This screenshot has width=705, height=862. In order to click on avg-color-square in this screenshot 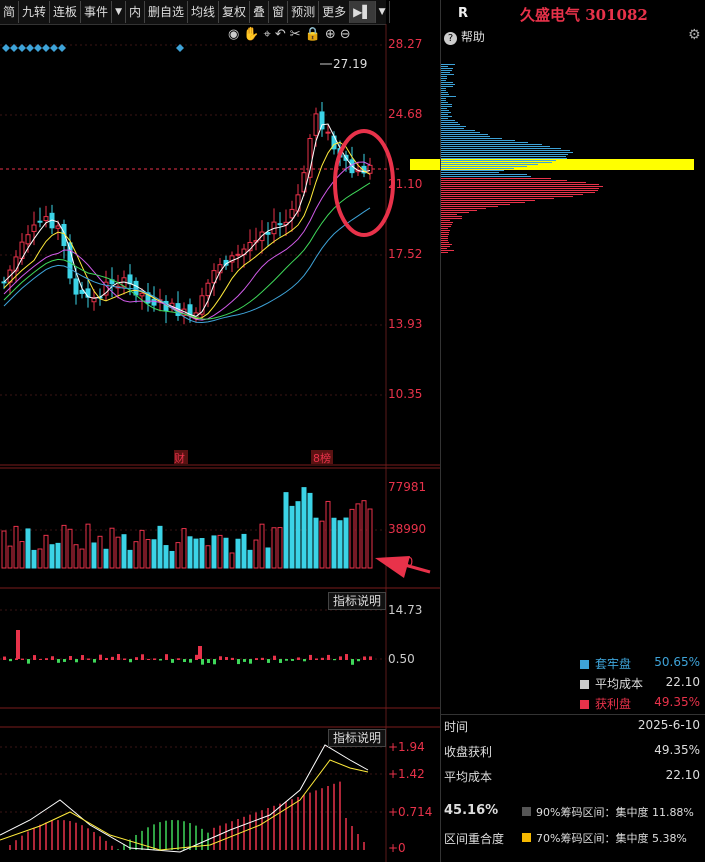, I will do `click(584, 684)`.